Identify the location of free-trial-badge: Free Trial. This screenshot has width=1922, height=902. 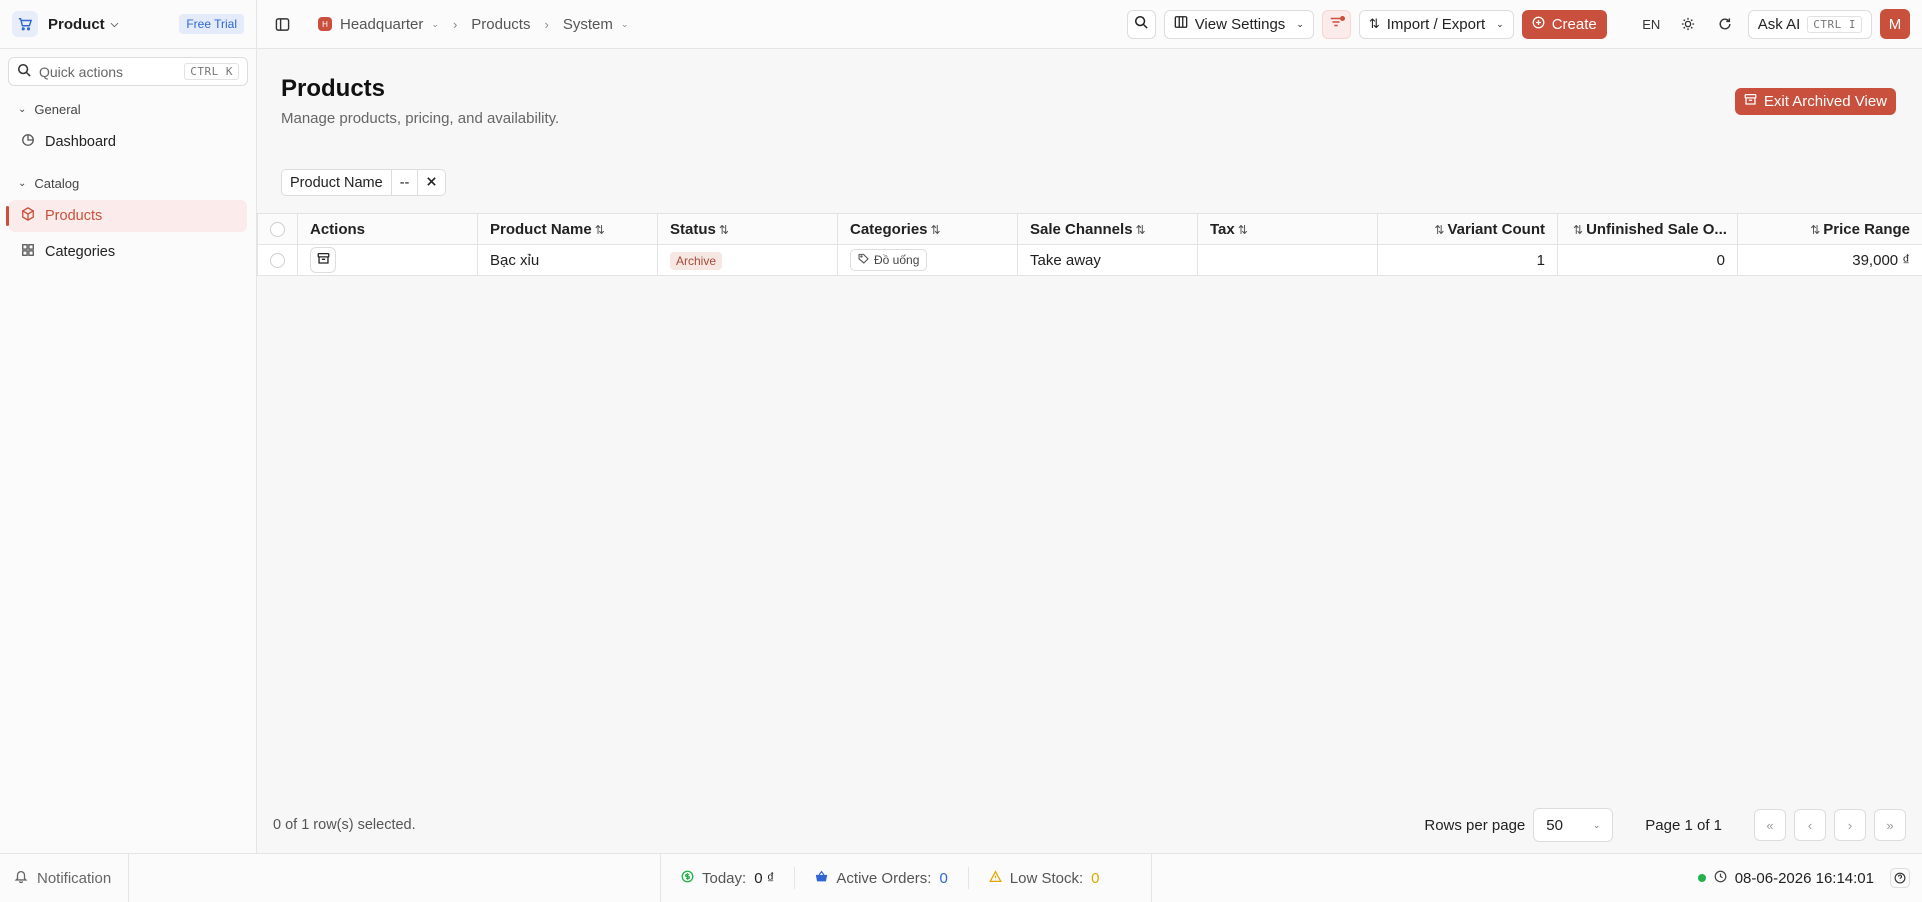
(211, 24).